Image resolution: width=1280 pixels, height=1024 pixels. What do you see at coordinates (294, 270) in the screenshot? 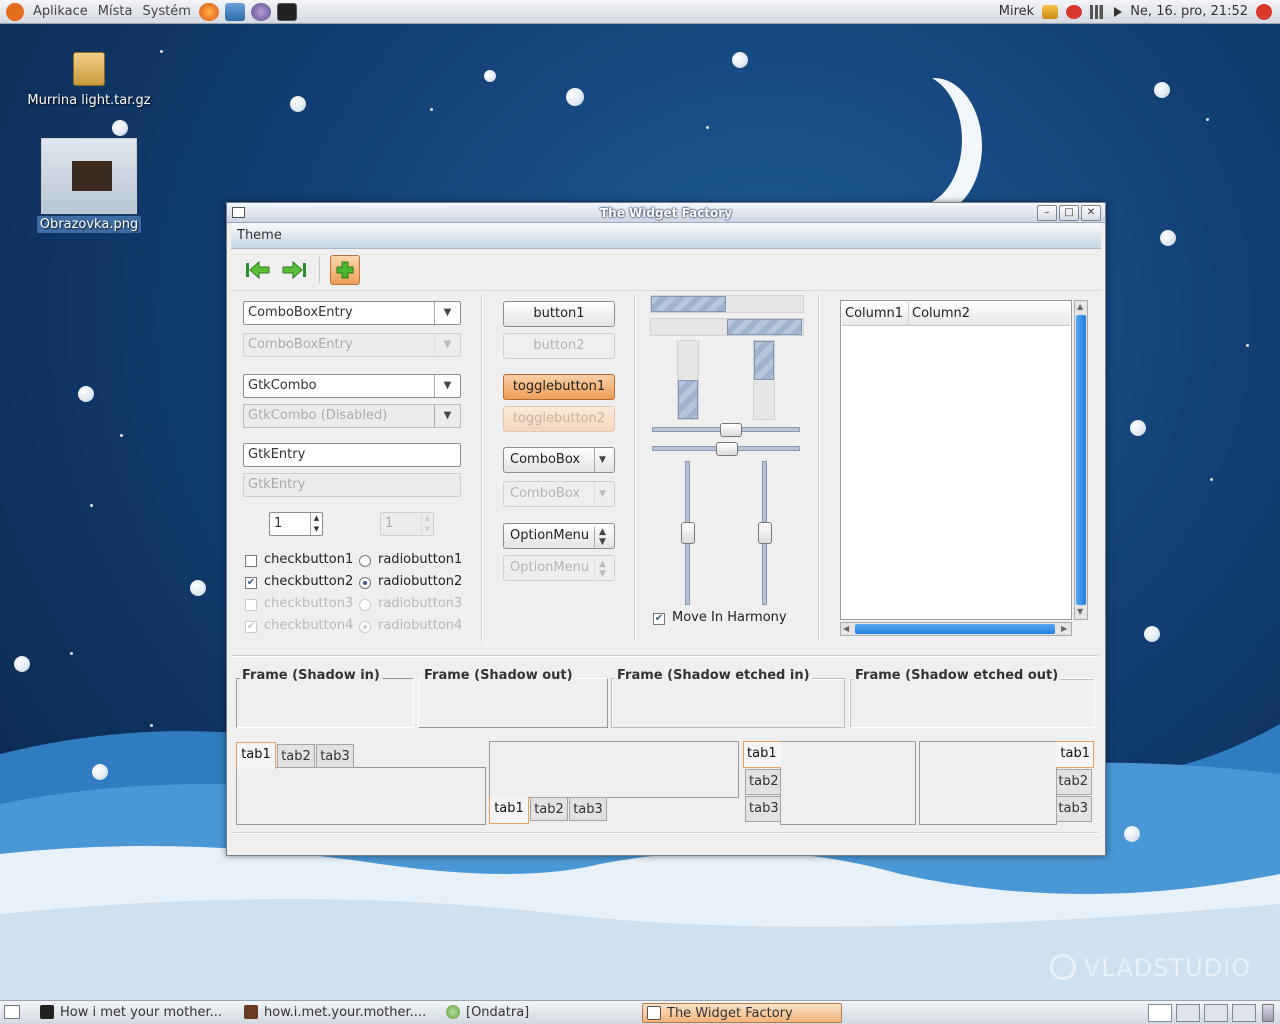
I see `forward-button` at bounding box center [294, 270].